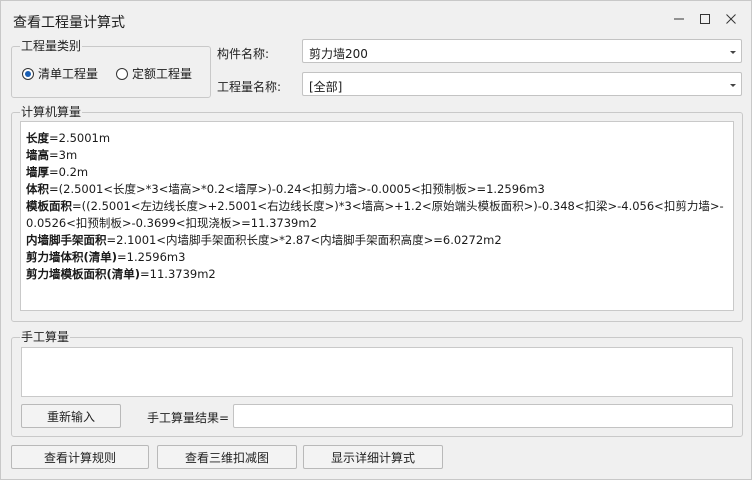  I want to click on radio-bill-quantity: 清单工程量, so click(60, 73).